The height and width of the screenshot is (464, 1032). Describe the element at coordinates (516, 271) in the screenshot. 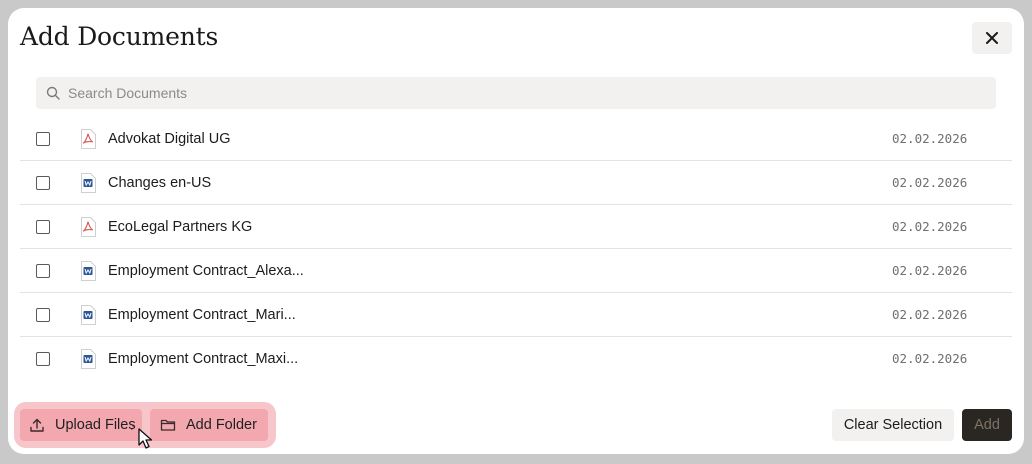

I see `document-row: Employment Contract_Alexa... 02.02.2026` at that location.